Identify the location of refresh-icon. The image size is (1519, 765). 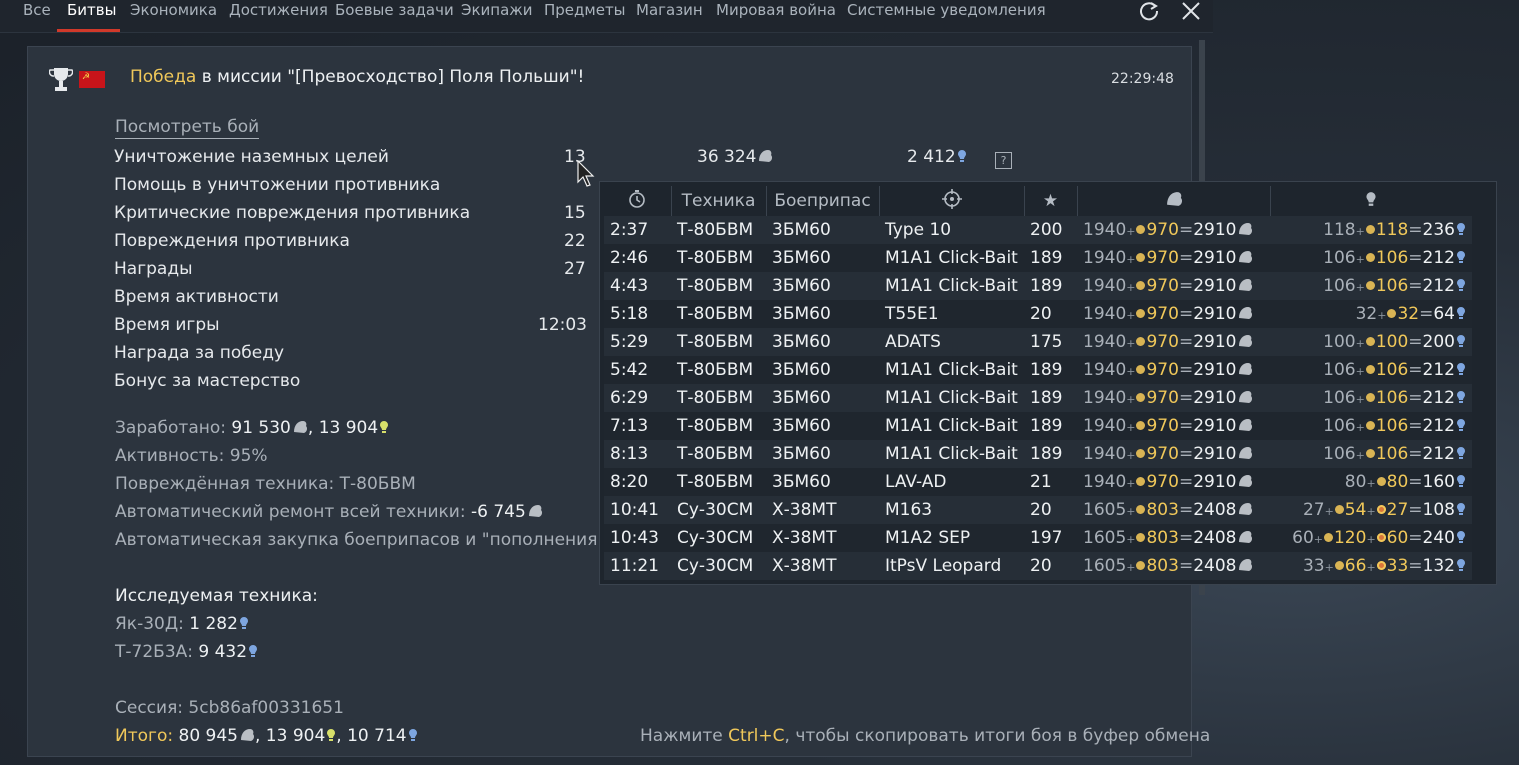
(1149, 13).